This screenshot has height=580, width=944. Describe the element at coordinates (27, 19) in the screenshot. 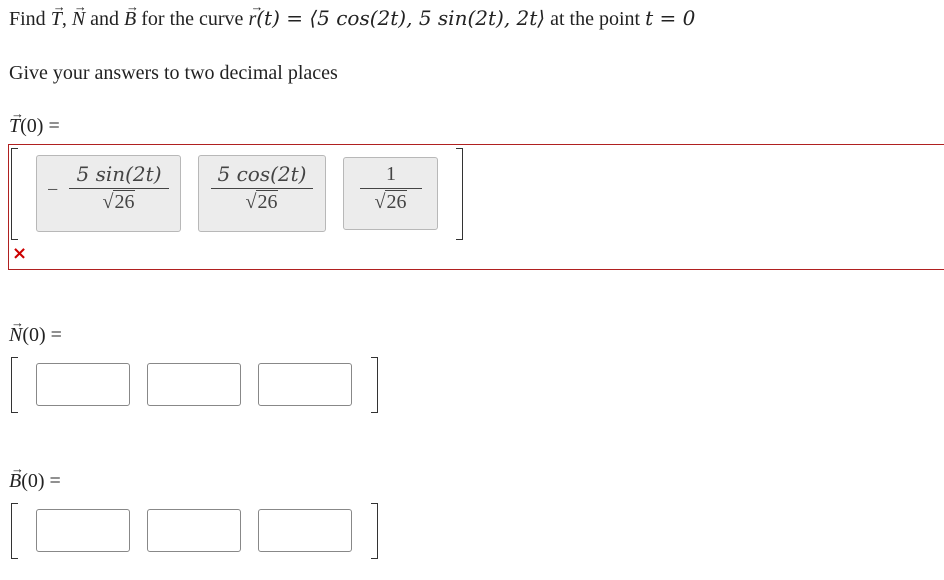

I see `find-word: Find` at that location.